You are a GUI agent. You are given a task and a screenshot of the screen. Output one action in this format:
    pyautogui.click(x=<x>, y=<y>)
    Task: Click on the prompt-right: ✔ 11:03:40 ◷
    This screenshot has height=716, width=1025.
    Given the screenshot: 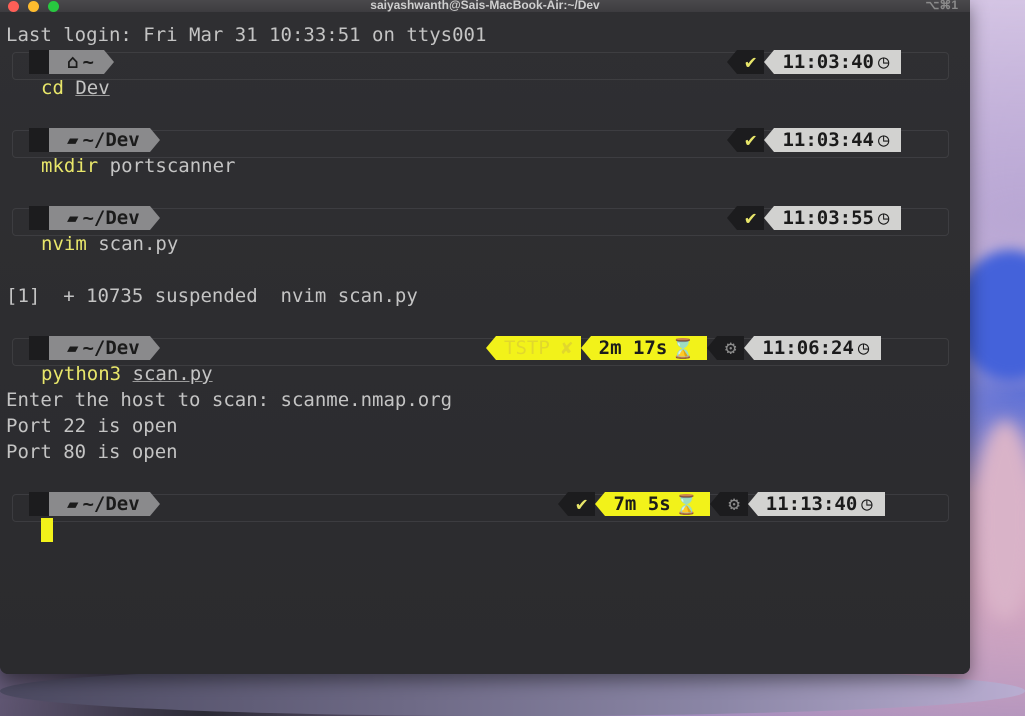 What is the action you would take?
    pyautogui.click(x=814, y=62)
    